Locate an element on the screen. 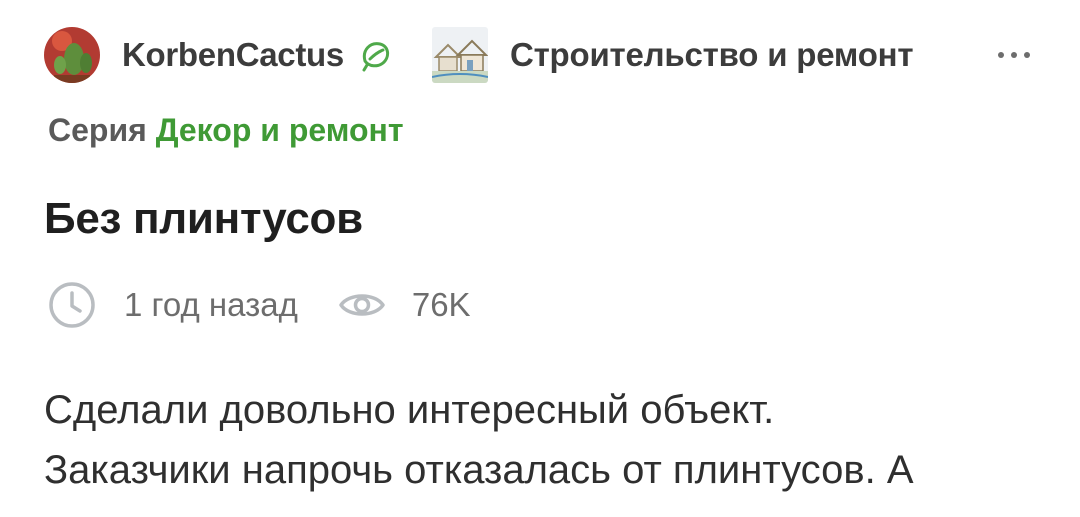 The width and height of the screenshot is (1080, 517). cactus-avatar-icon is located at coordinates (72, 55).